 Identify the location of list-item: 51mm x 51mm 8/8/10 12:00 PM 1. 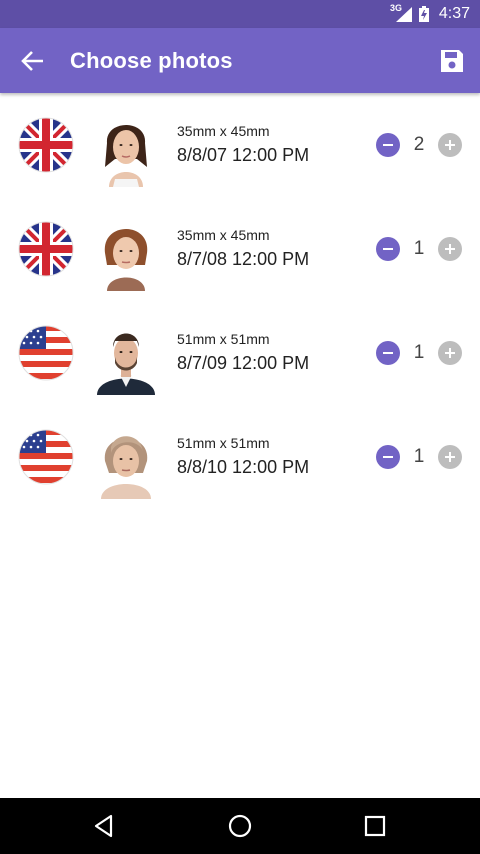
(240, 457).